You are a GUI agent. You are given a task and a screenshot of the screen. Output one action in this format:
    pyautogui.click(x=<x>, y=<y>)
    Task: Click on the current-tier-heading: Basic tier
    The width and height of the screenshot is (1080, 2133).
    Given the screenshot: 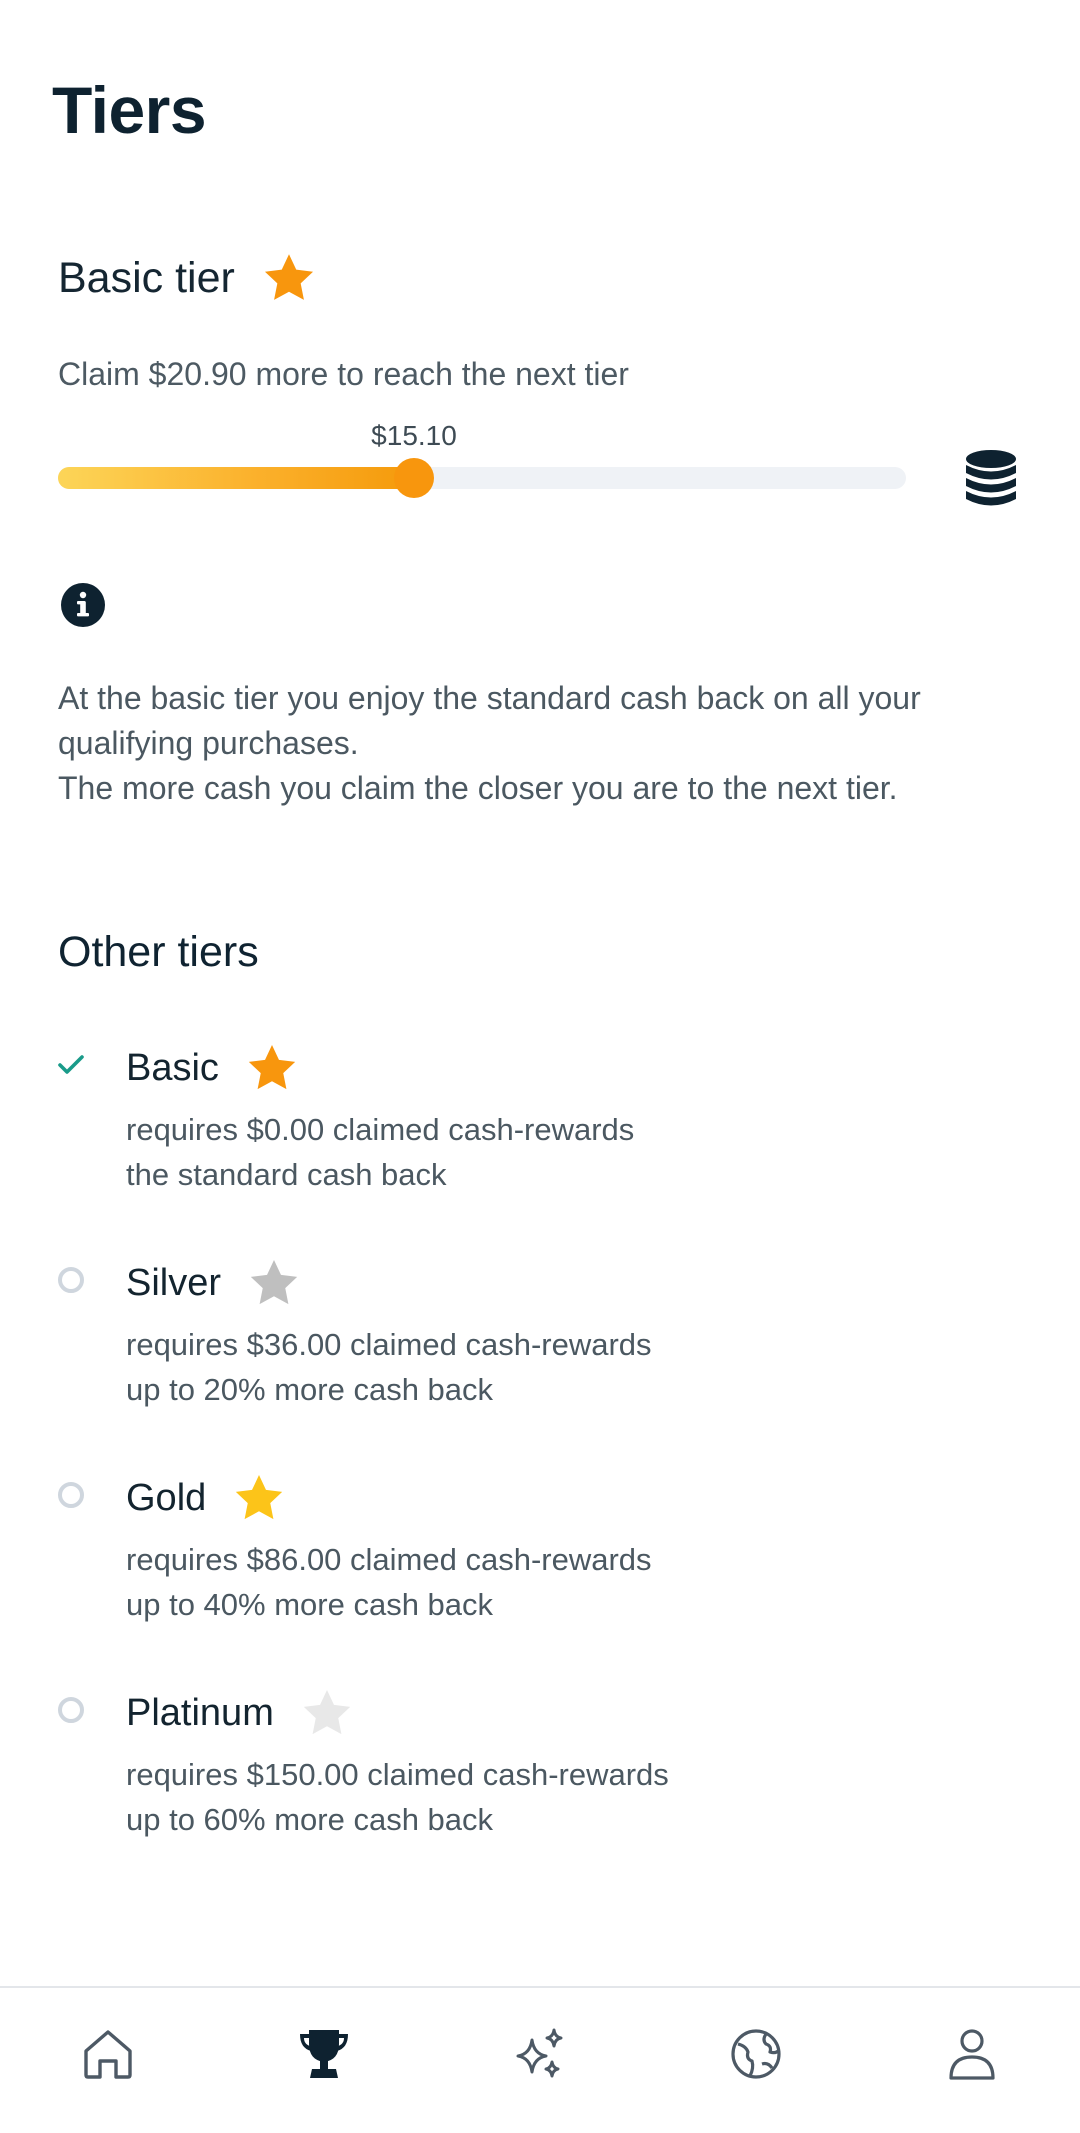 What is the action you would take?
    pyautogui.click(x=187, y=278)
    